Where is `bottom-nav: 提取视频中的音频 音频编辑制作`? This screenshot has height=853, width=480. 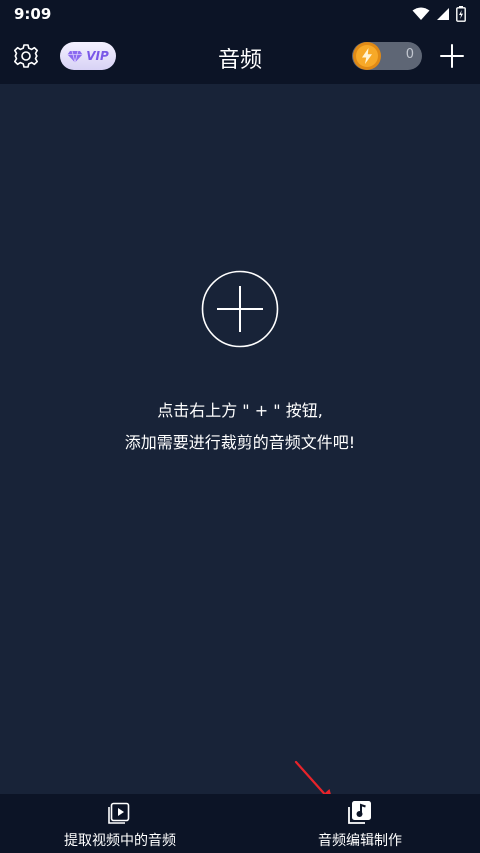 bottom-nav: 提取视频中的音频 音频编辑制作 is located at coordinates (240, 823).